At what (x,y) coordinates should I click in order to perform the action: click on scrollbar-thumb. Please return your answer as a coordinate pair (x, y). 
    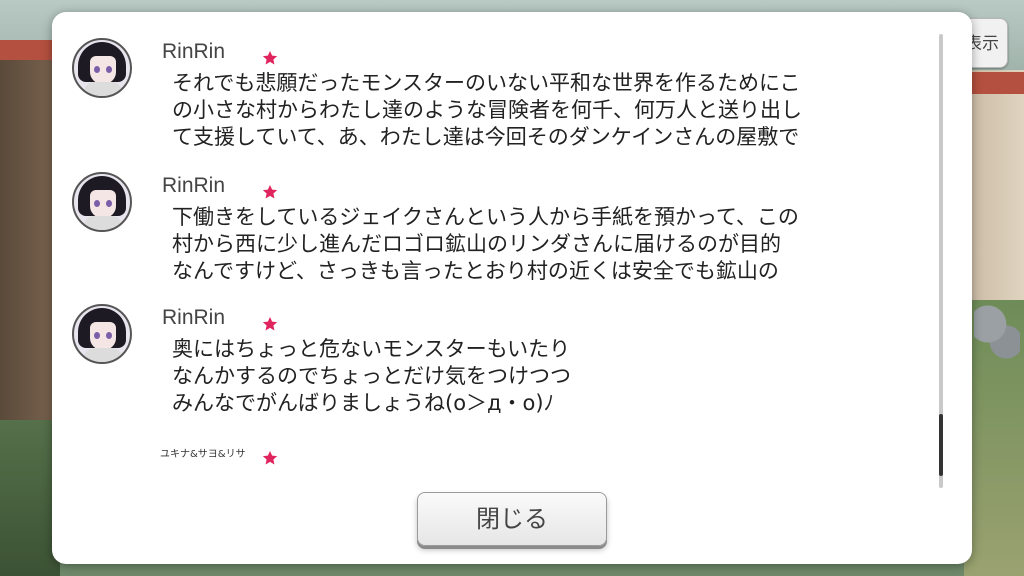
    Looking at the image, I should click on (941, 445).